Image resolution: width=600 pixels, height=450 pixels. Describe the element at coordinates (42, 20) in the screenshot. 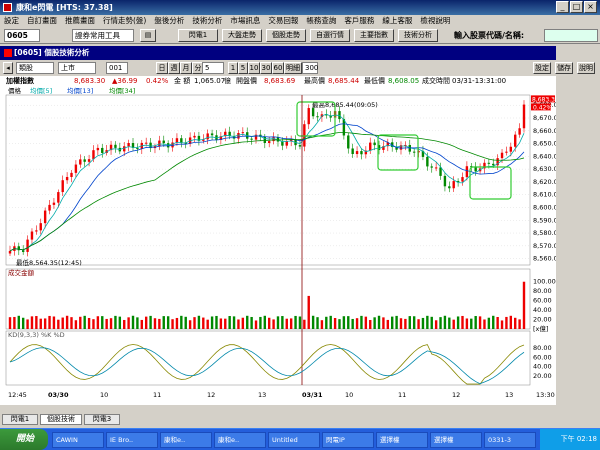

I see `menu-item: 自訂畫面` at that location.